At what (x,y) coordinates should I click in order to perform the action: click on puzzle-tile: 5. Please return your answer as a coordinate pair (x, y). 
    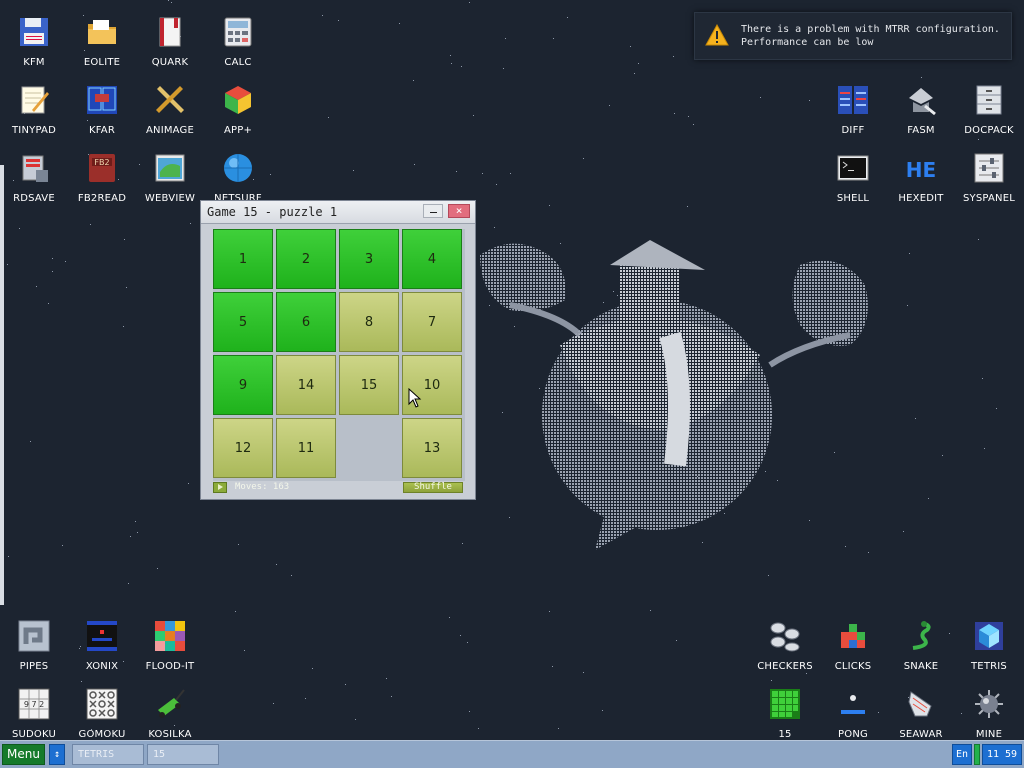
    Looking at the image, I should click on (243, 322).